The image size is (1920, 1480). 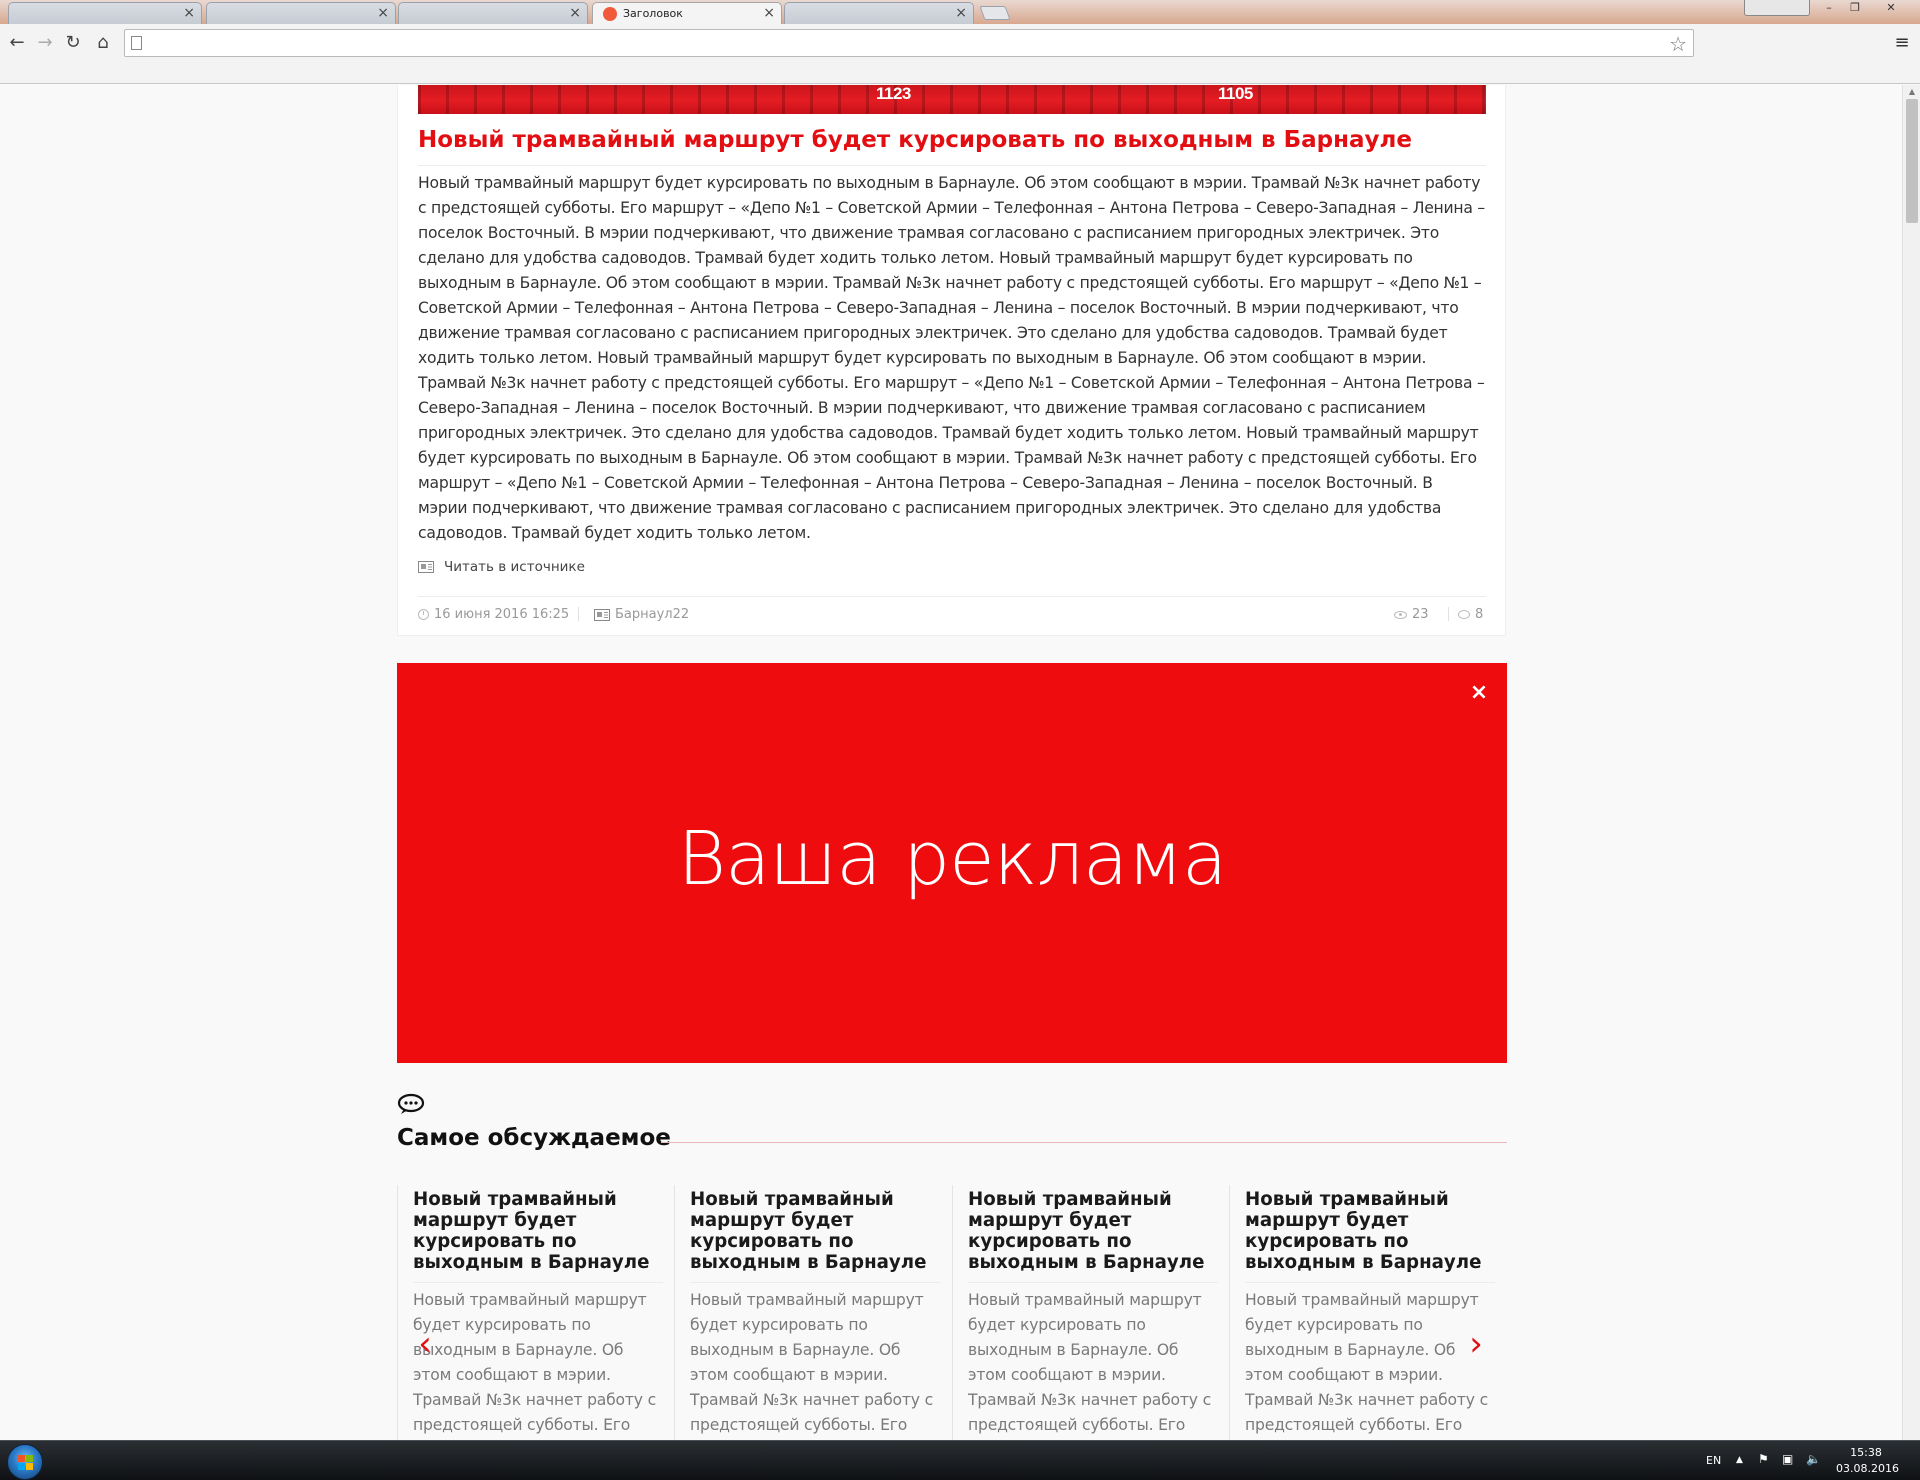 I want to click on start-button, so click(x=25, y=1462).